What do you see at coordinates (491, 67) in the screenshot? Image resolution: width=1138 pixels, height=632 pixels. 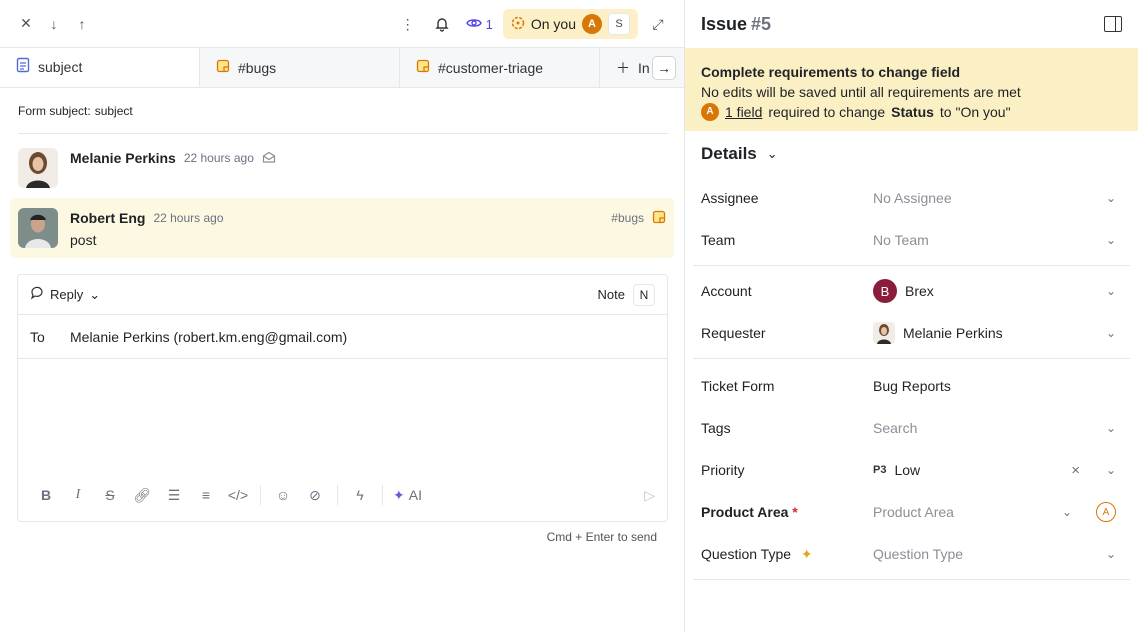 I see `tab-label: #customer-triage` at bounding box center [491, 67].